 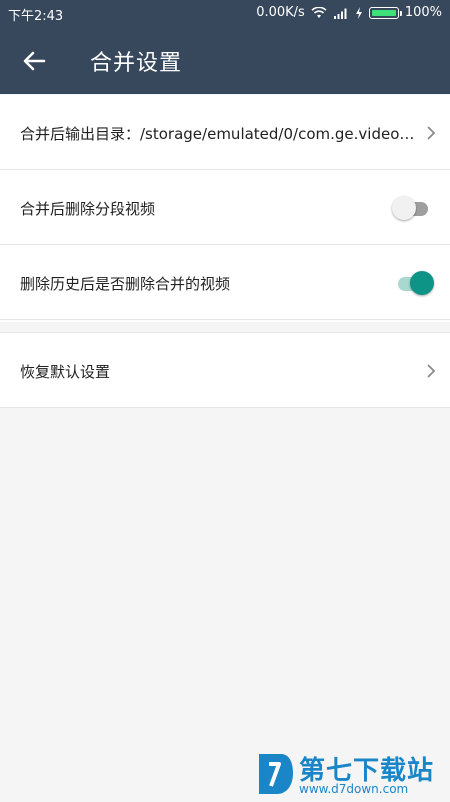 I want to click on restore-defaults-row: 恢复默认设置, so click(x=225, y=370).